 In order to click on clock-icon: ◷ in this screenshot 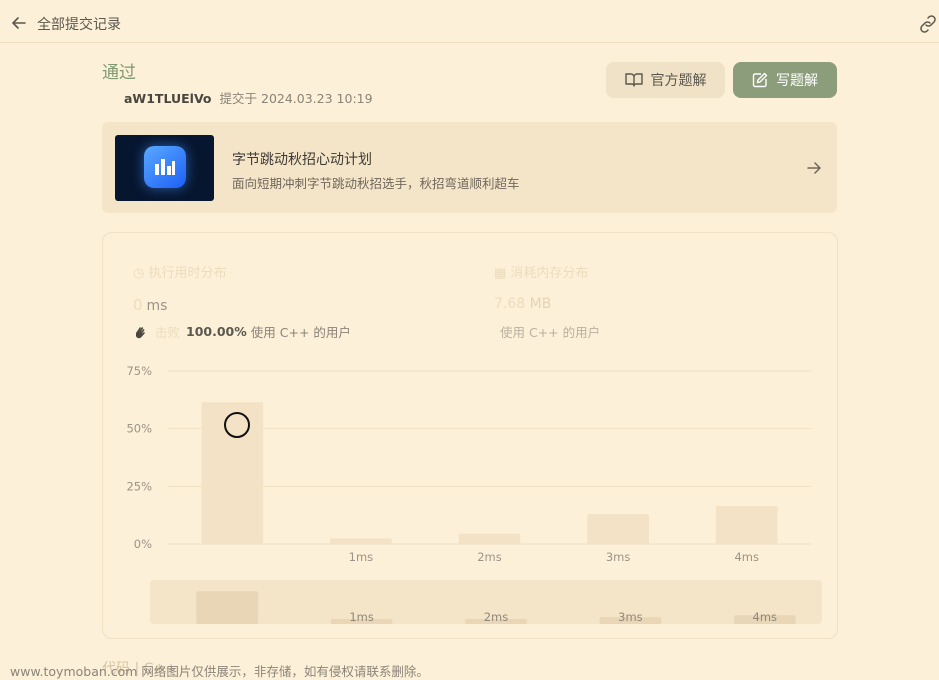, I will do `click(141, 273)`.